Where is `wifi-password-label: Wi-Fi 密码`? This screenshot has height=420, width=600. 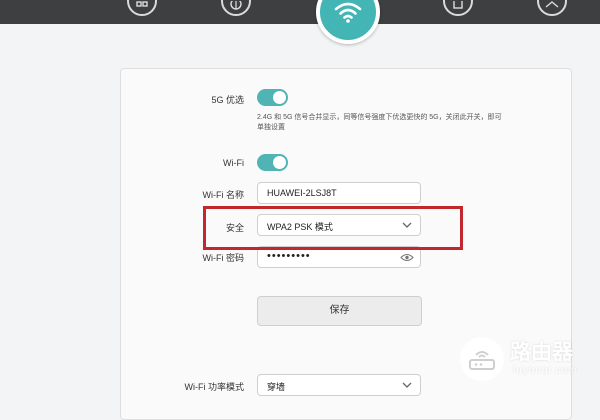
wifi-password-label: Wi-Fi 密码 is located at coordinates (223, 258).